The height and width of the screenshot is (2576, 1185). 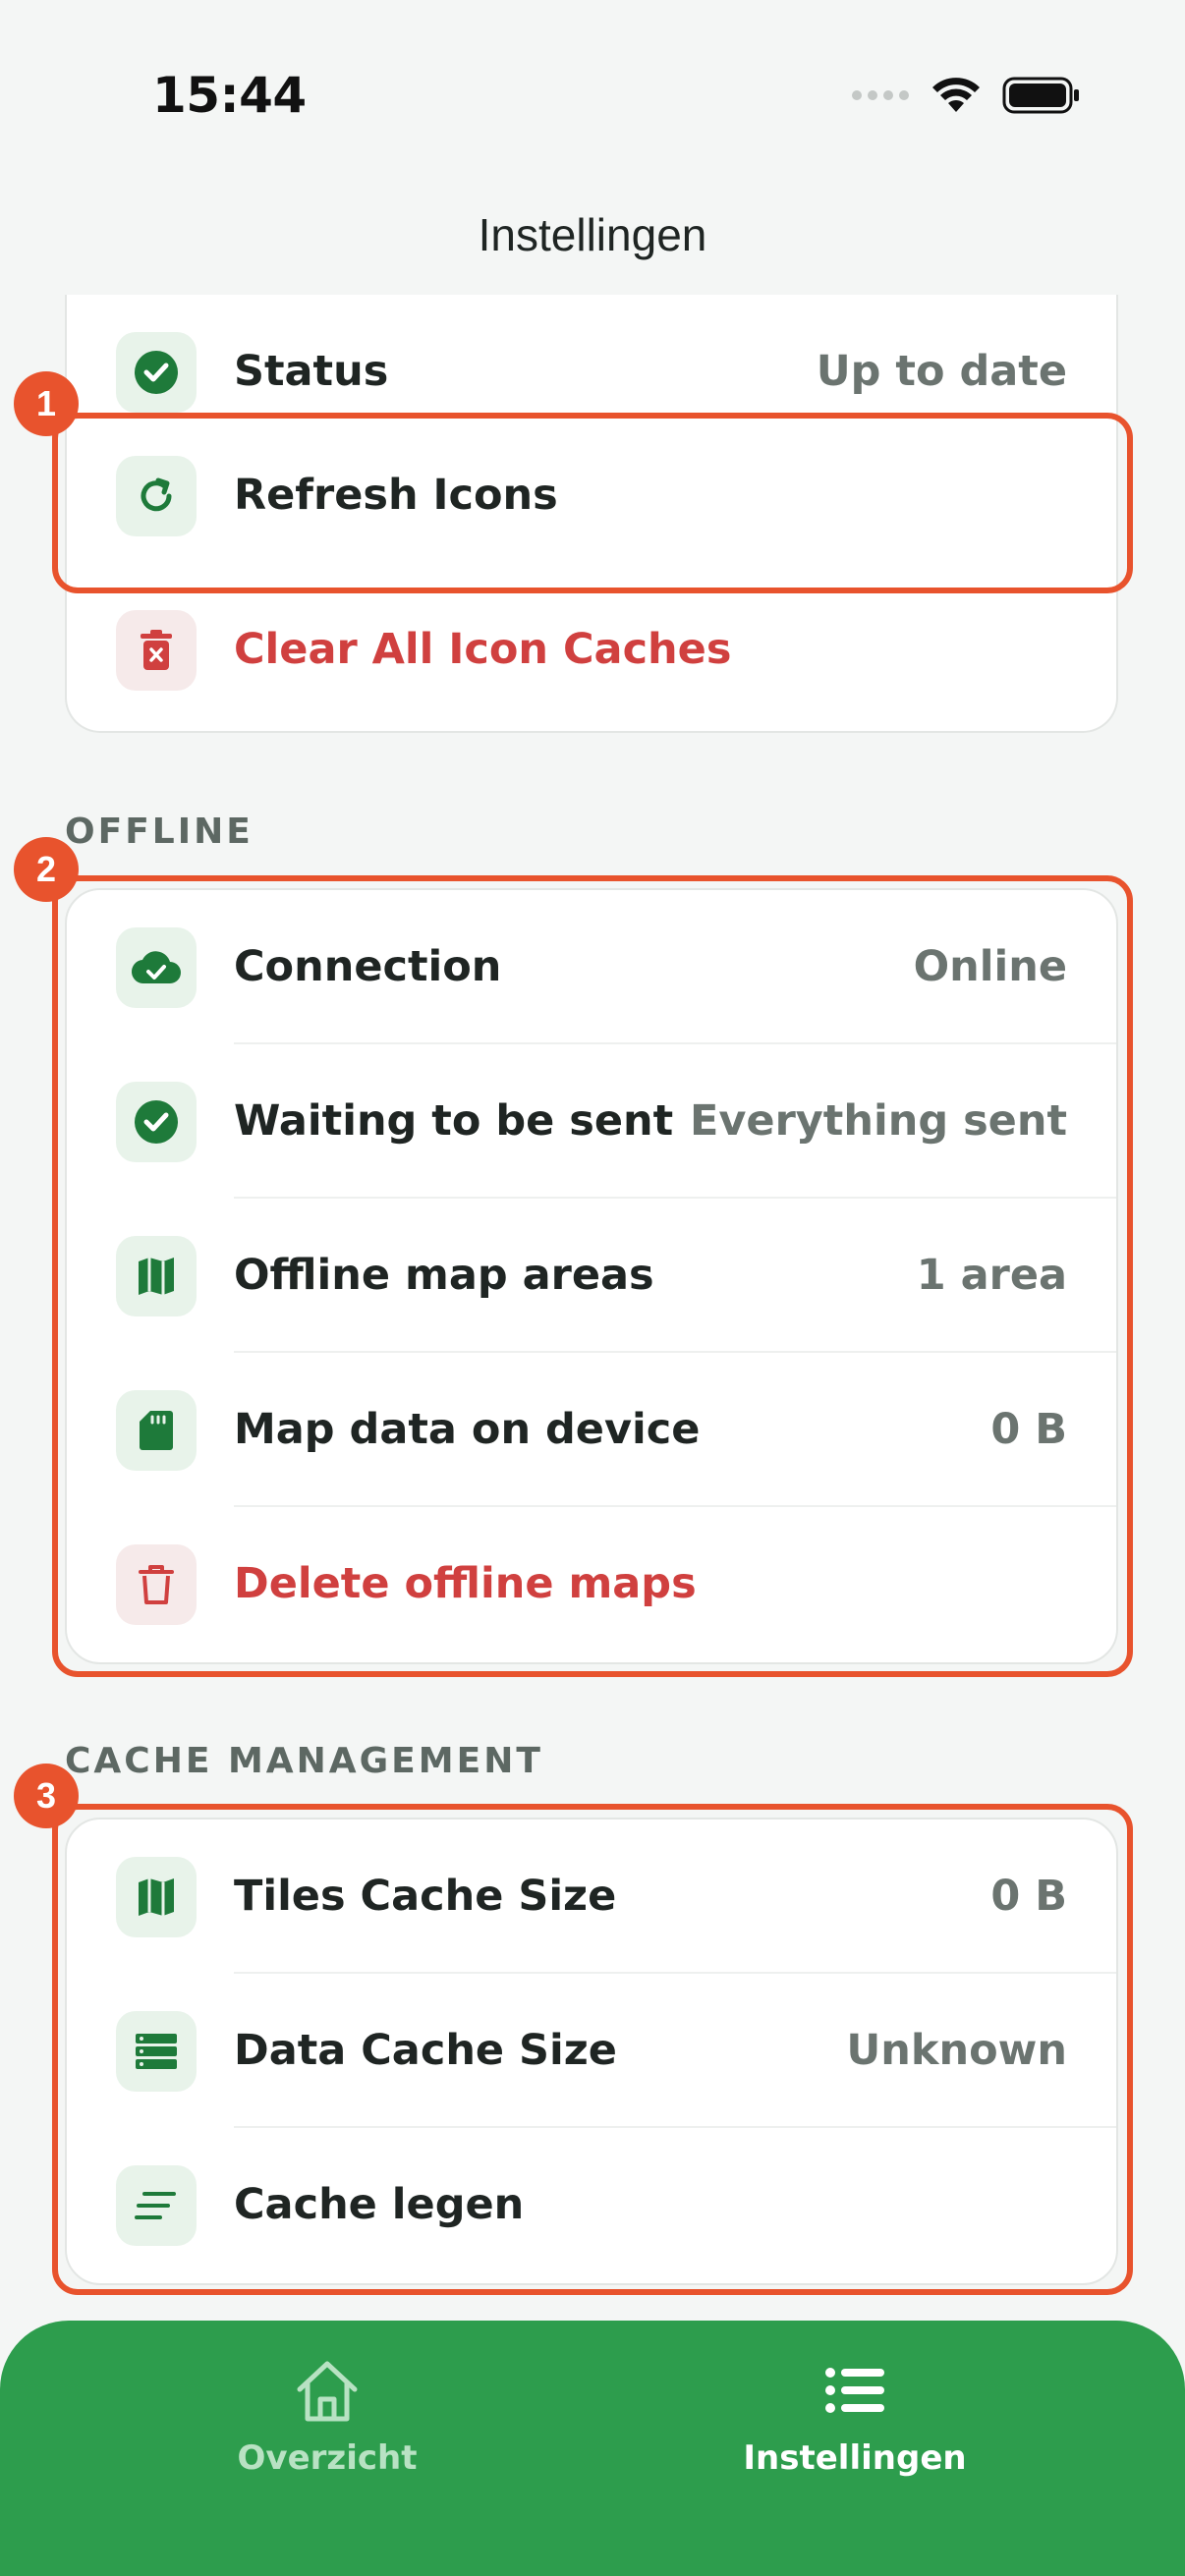 I want to click on tiles-cache-row: Tiles Cache Size 0 B, so click(x=592, y=1897).